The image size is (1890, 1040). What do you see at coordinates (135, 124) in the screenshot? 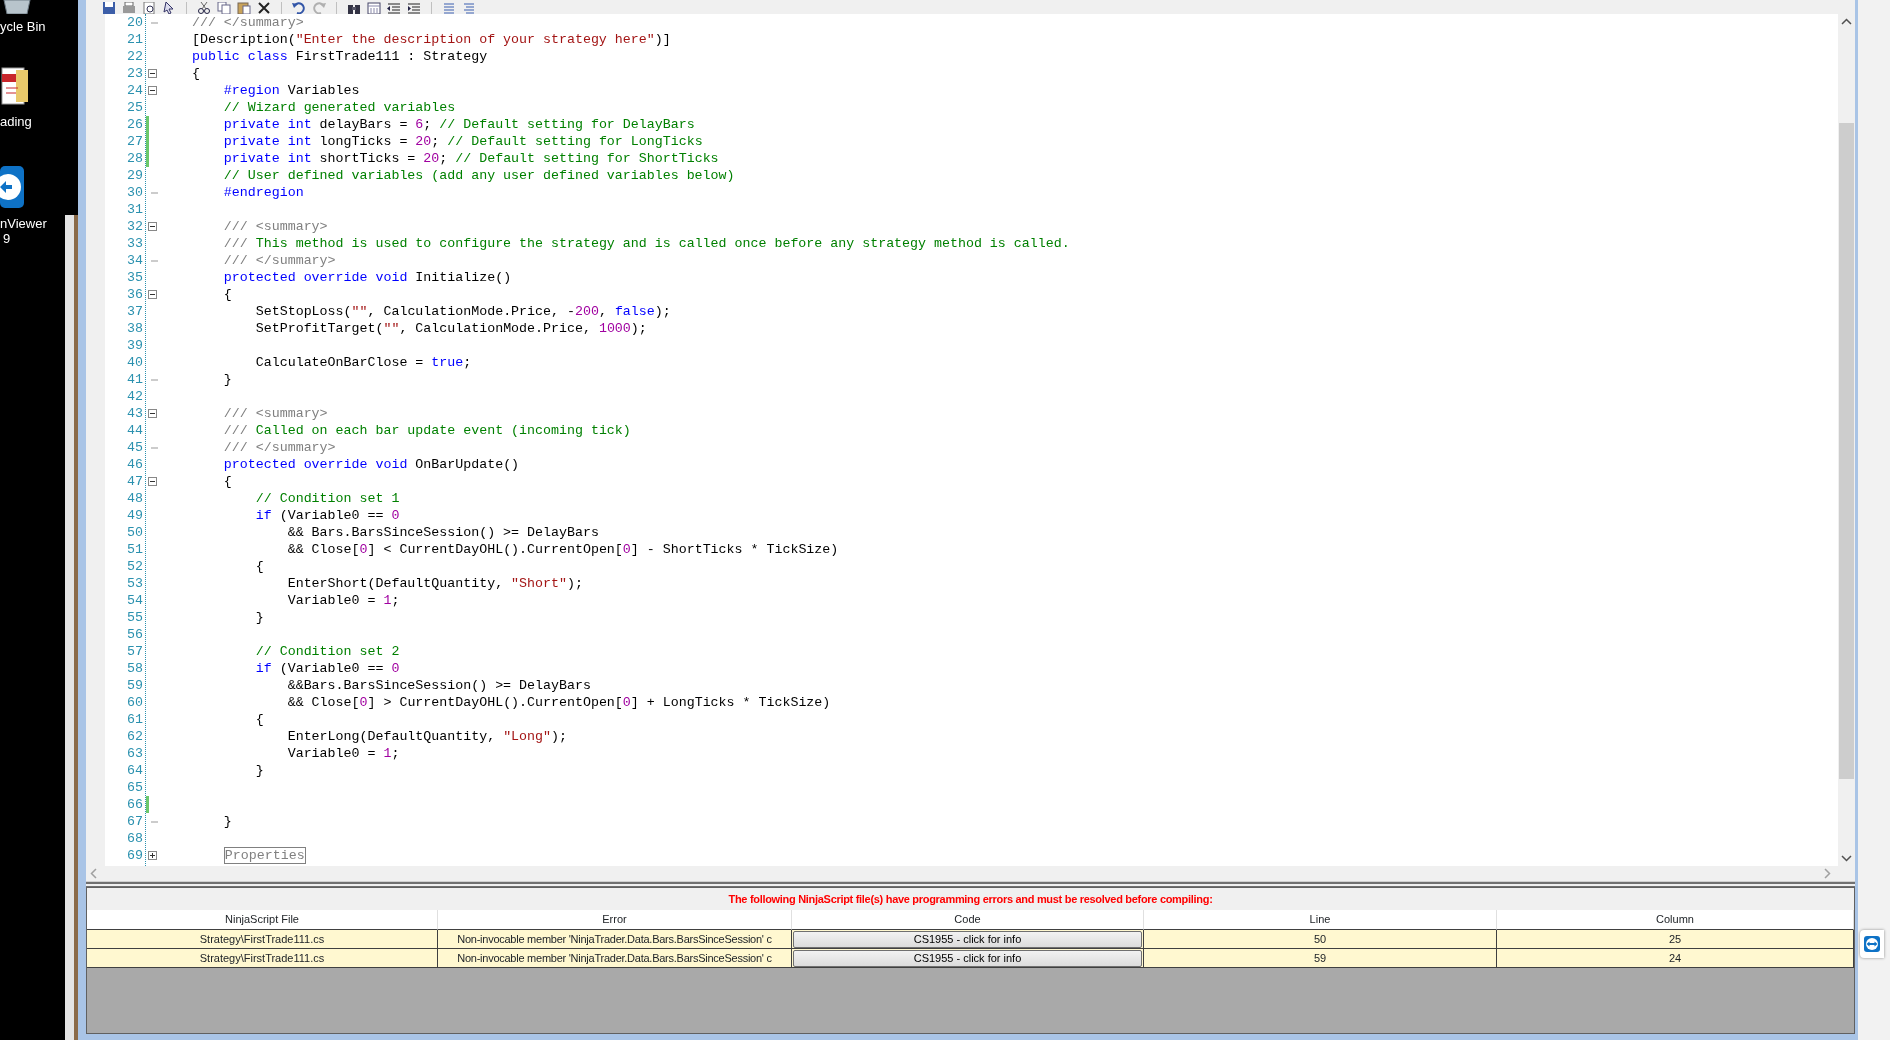
I see `line-number: 26` at bounding box center [135, 124].